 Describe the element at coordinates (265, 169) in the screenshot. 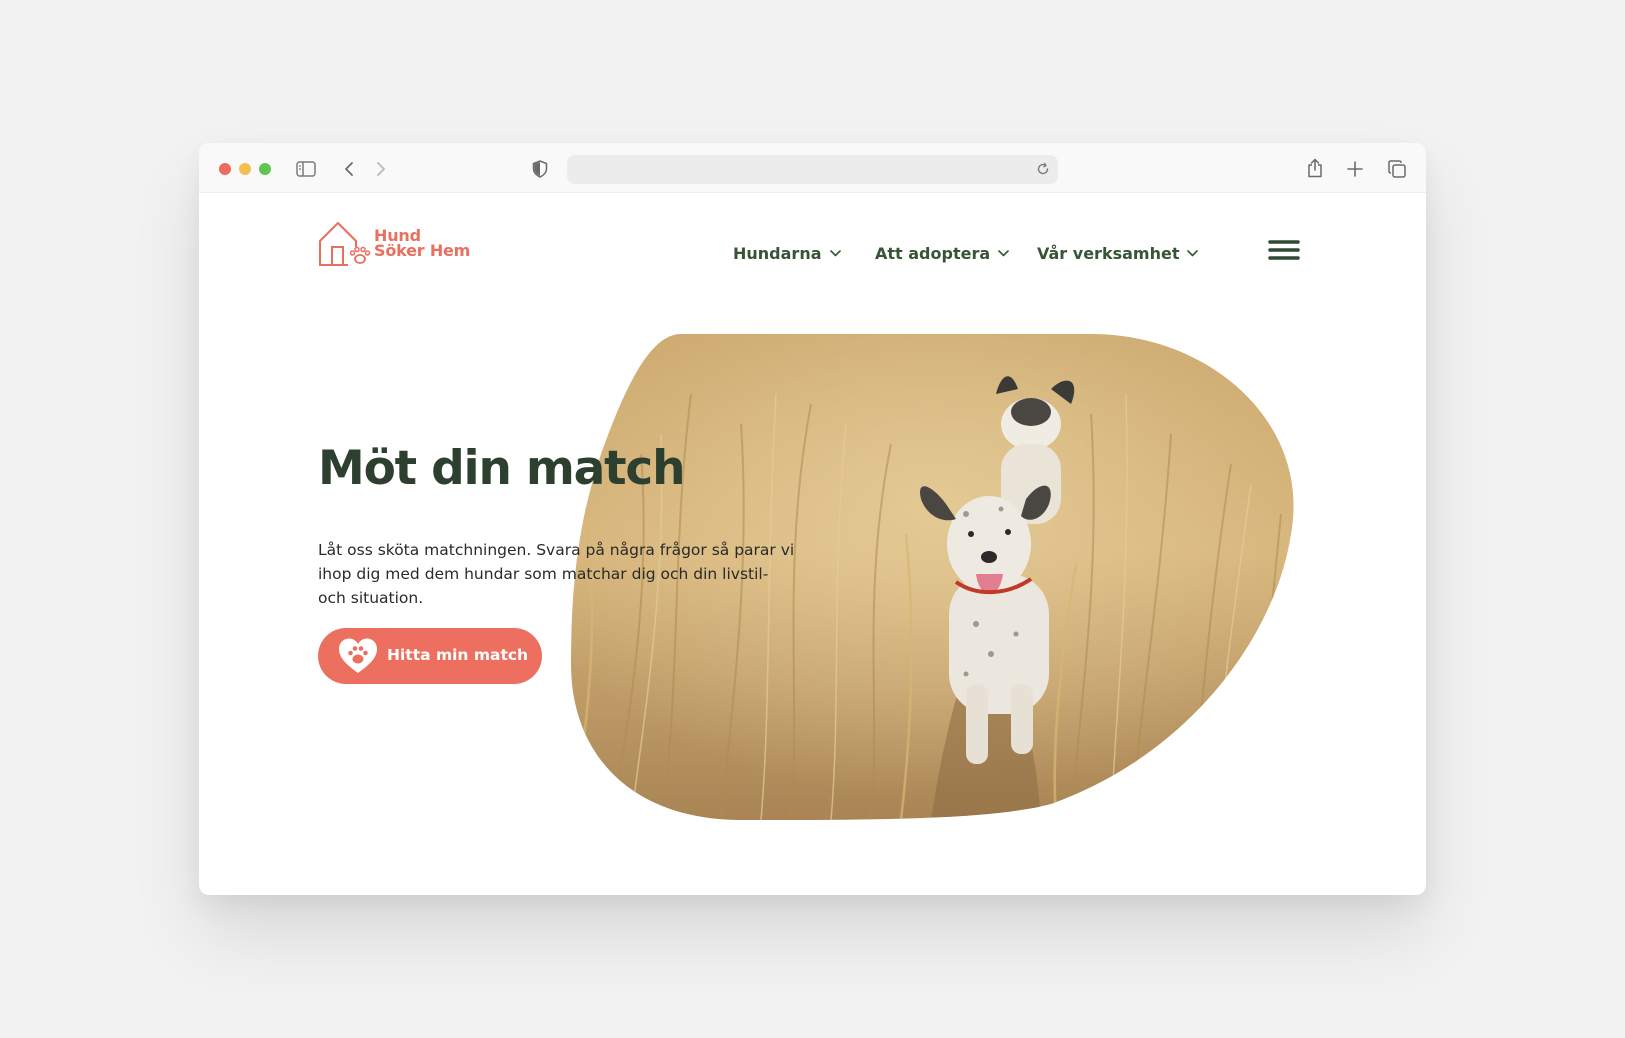

I see `maximize-window-button` at that location.